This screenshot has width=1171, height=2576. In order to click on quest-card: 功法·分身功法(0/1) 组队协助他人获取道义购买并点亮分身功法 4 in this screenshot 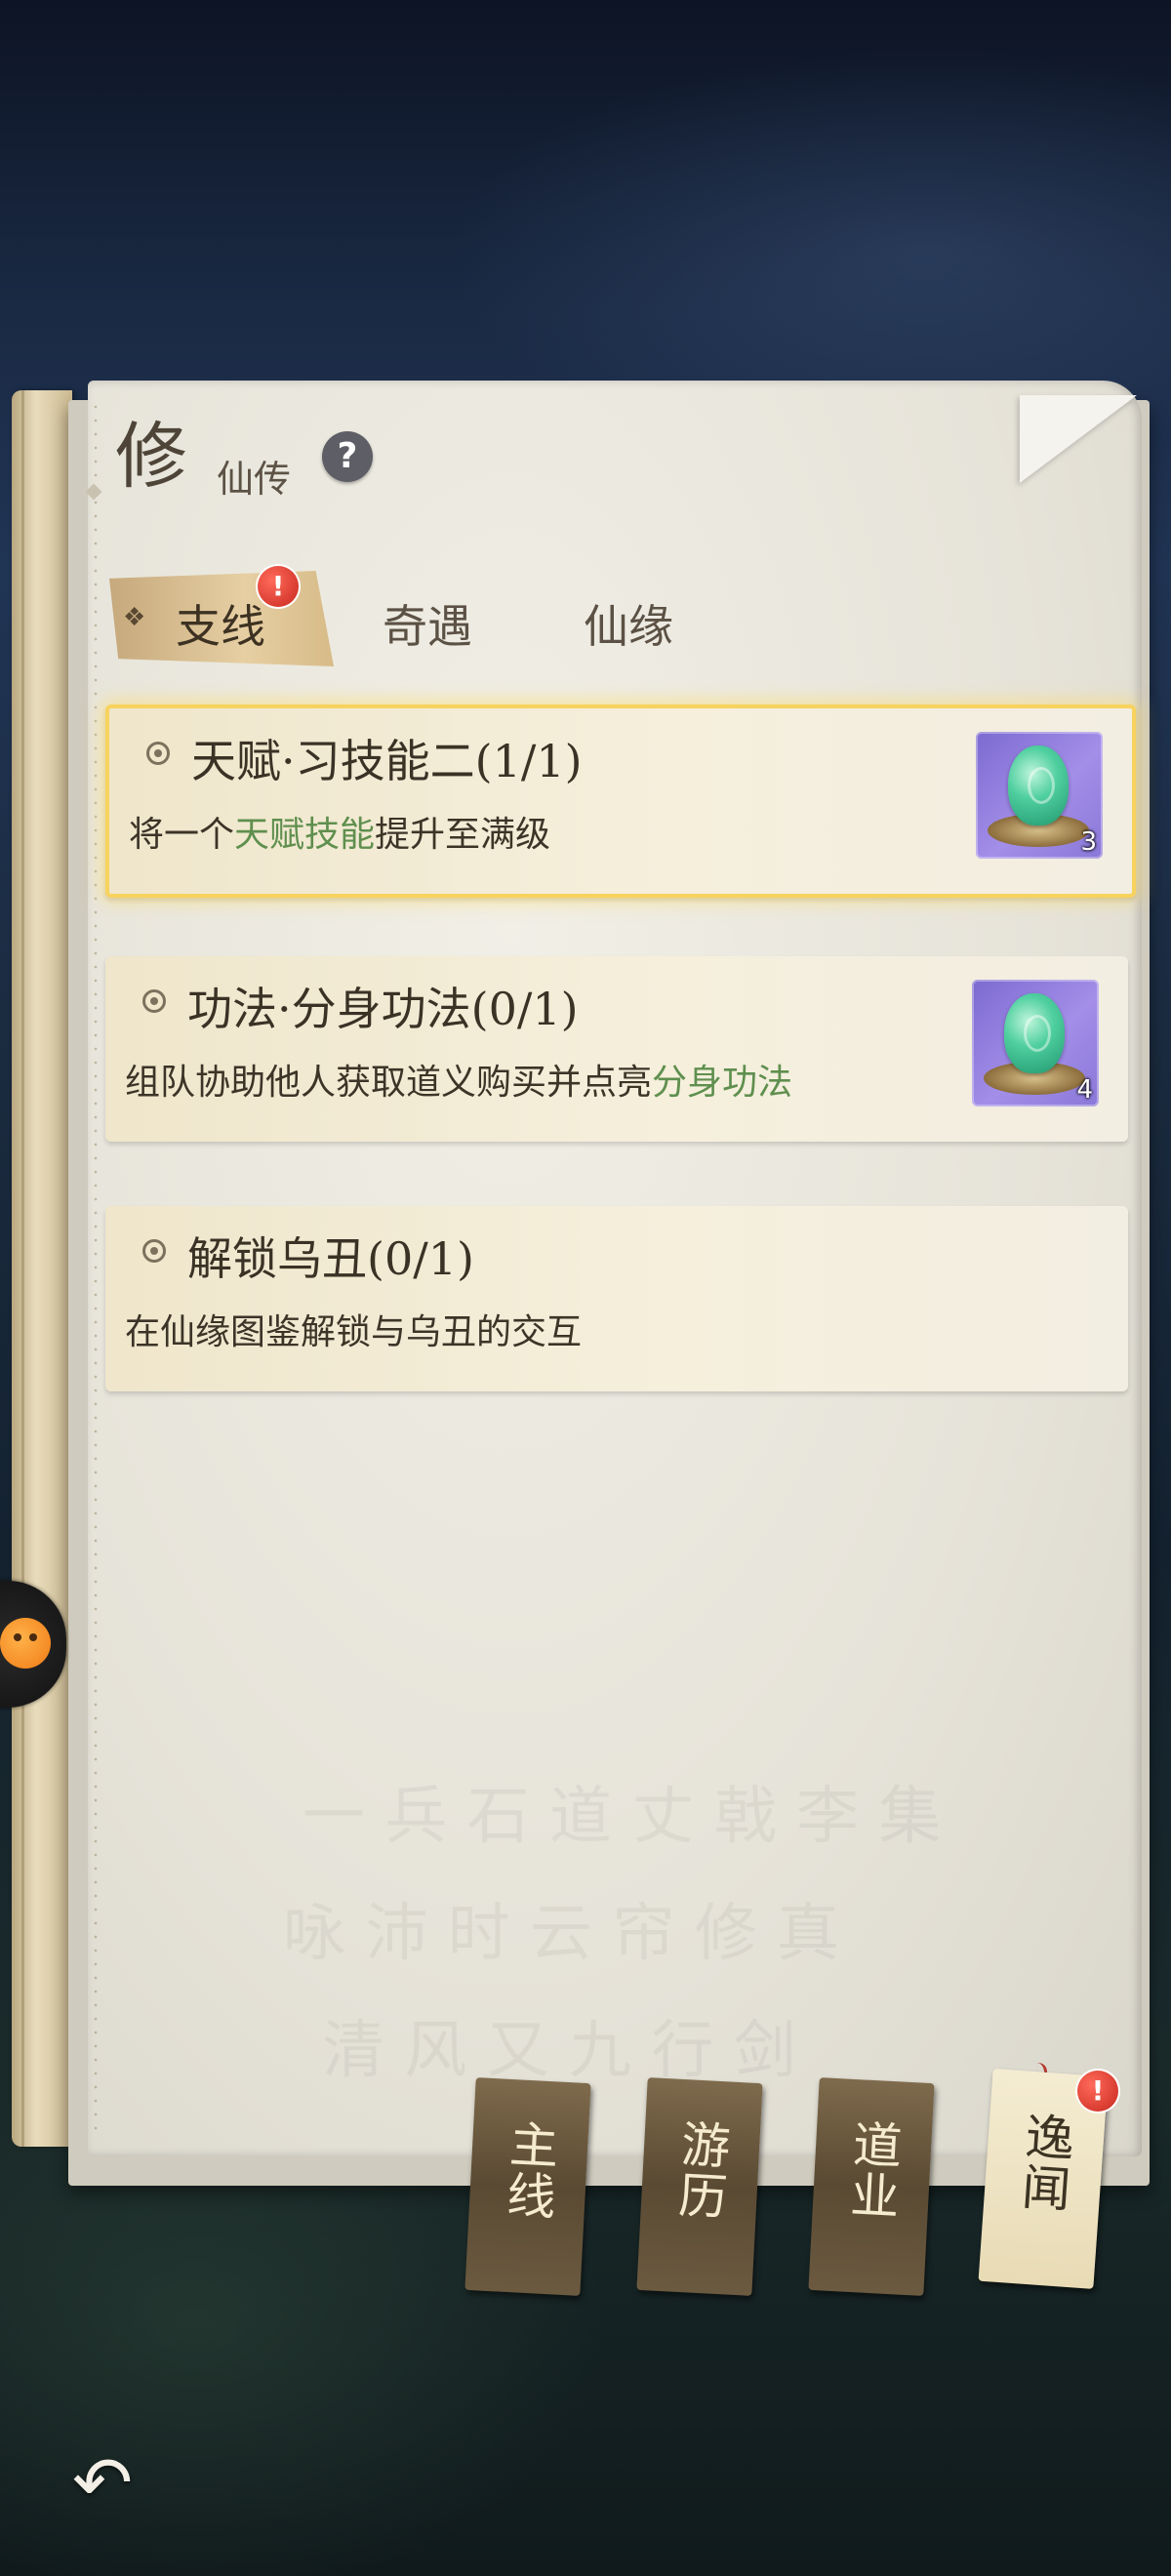, I will do `click(616, 1049)`.